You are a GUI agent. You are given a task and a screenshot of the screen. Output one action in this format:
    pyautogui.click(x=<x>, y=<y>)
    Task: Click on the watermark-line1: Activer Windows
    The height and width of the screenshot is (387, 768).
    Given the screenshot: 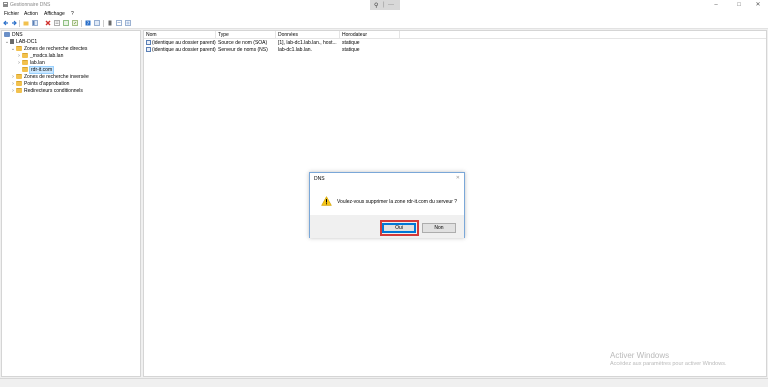 What is the action you would take?
    pyautogui.click(x=640, y=355)
    